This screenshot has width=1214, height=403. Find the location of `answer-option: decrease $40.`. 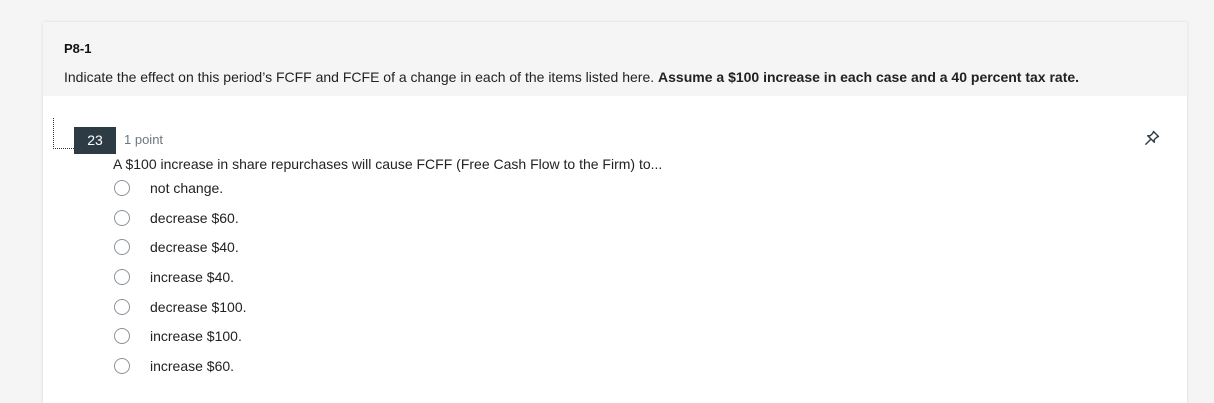

answer-option: decrease $40. is located at coordinates (413, 253).